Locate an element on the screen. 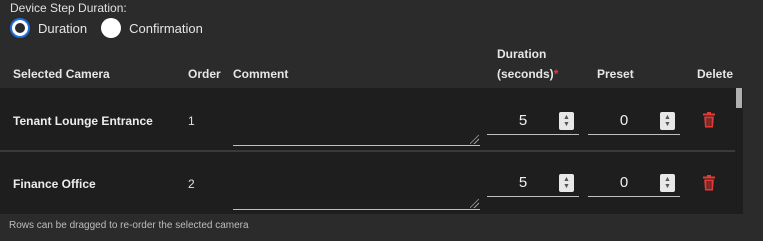 The width and height of the screenshot is (763, 241). header-duration-unit-text: (seconds) is located at coordinates (525, 74).